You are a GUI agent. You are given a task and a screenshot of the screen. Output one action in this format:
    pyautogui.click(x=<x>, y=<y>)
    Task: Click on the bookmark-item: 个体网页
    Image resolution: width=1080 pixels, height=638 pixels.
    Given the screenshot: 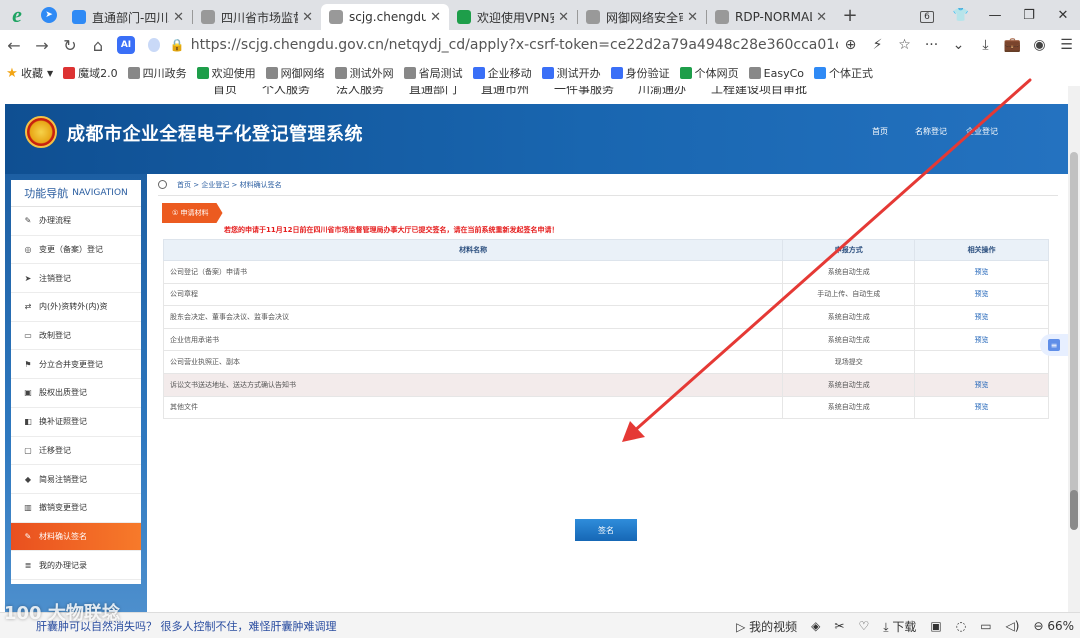 What is the action you would take?
    pyautogui.click(x=709, y=73)
    